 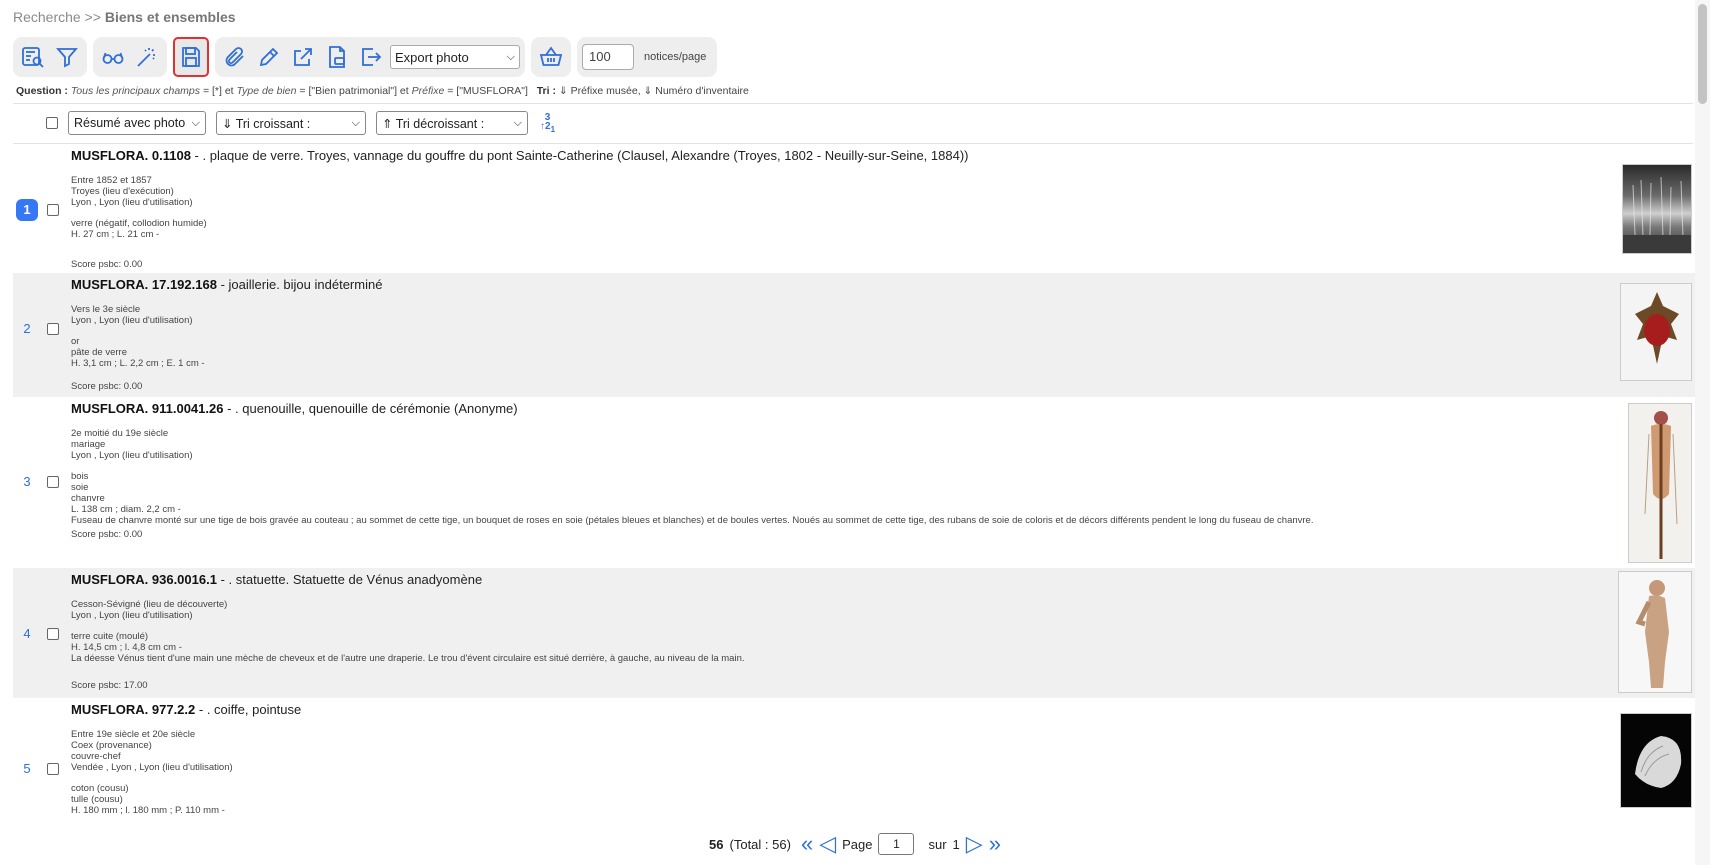 I want to click on toolbar-group-perpage: 100 notices/page, so click(x=647, y=57).